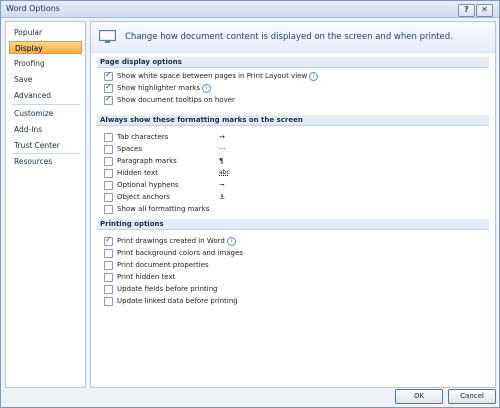  What do you see at coordinates (221, 161) in the screenshot?
I see `pilcrow-icon: ¶` at bounding box center [221, 161].